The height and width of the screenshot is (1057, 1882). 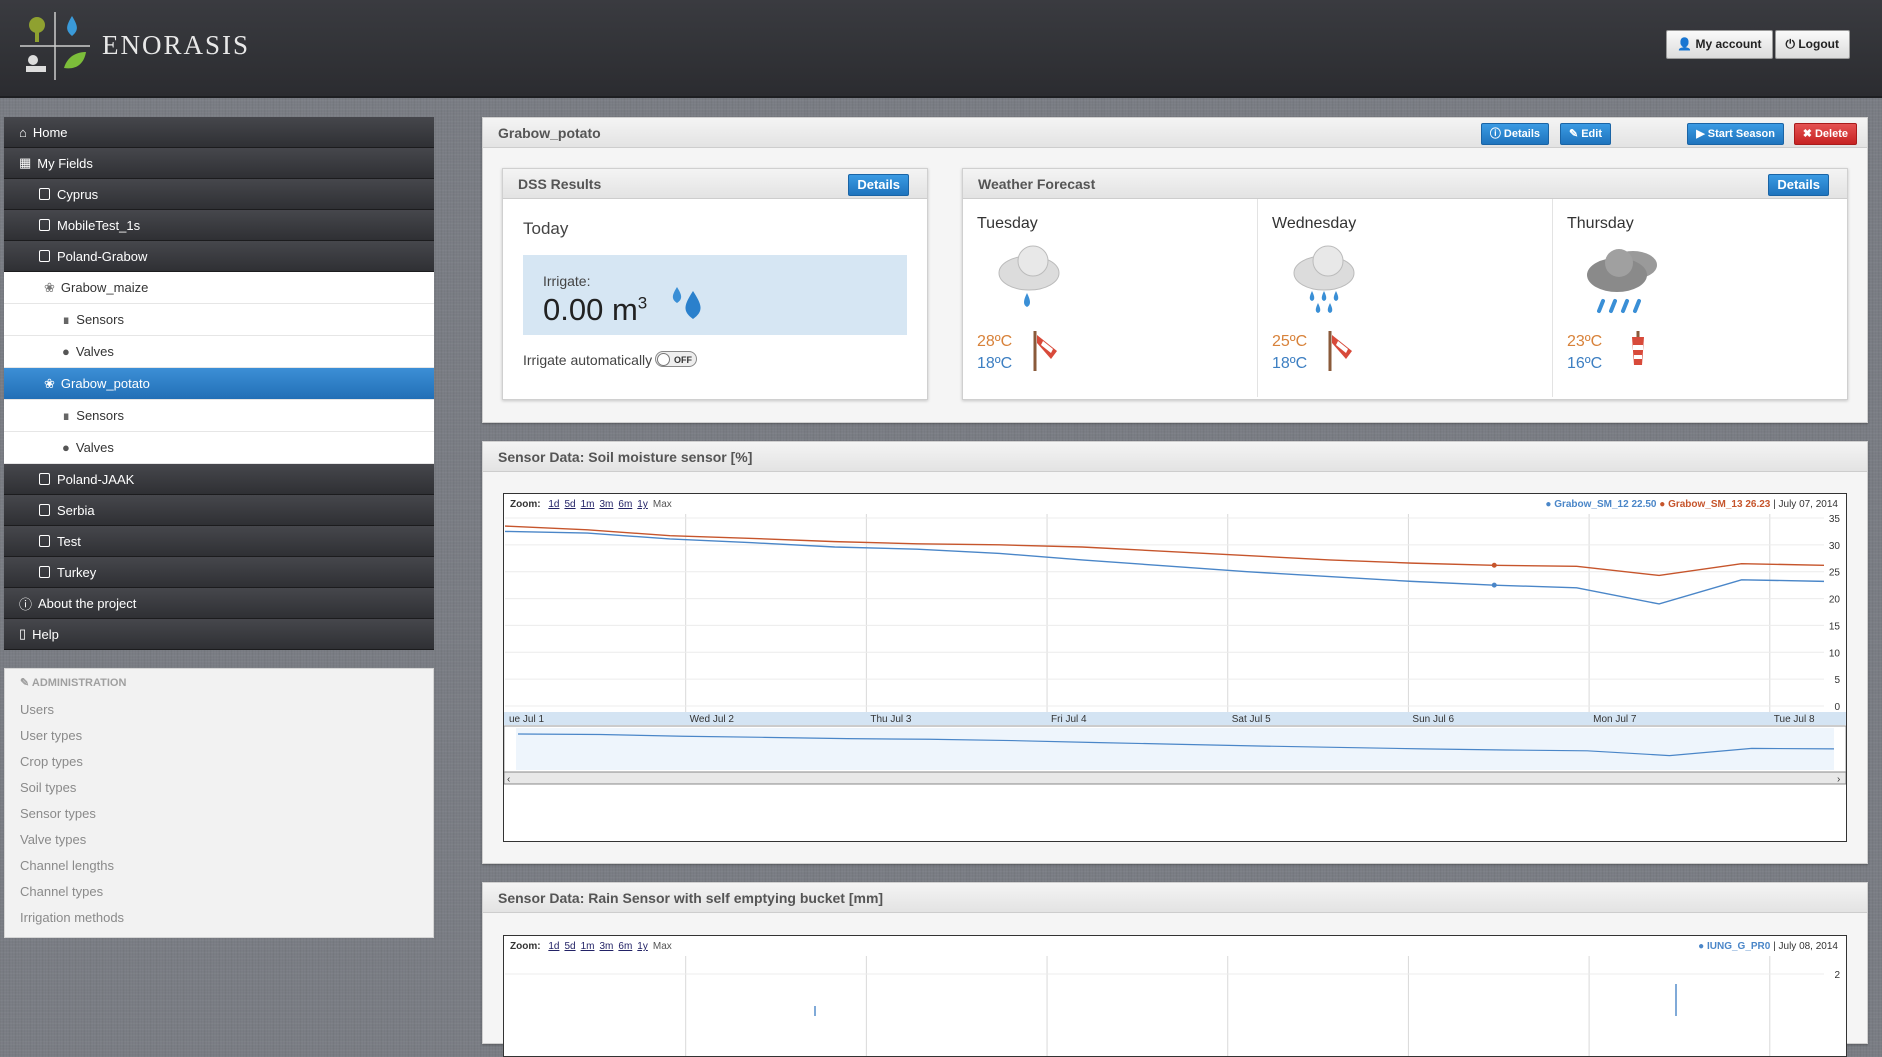 What do you see at coordinates (1172, 1006) in the screenshot?
I see `rain-sensor-plot: 2` at bounding box center [1172, 1006].